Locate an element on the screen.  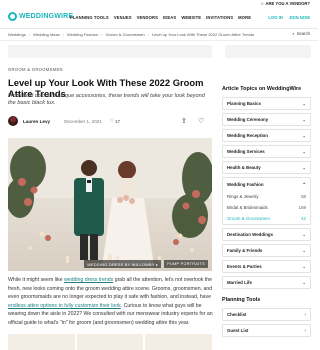
topic-events-parties: Events & Parties ⌄ is located at coordinates (266, 266).